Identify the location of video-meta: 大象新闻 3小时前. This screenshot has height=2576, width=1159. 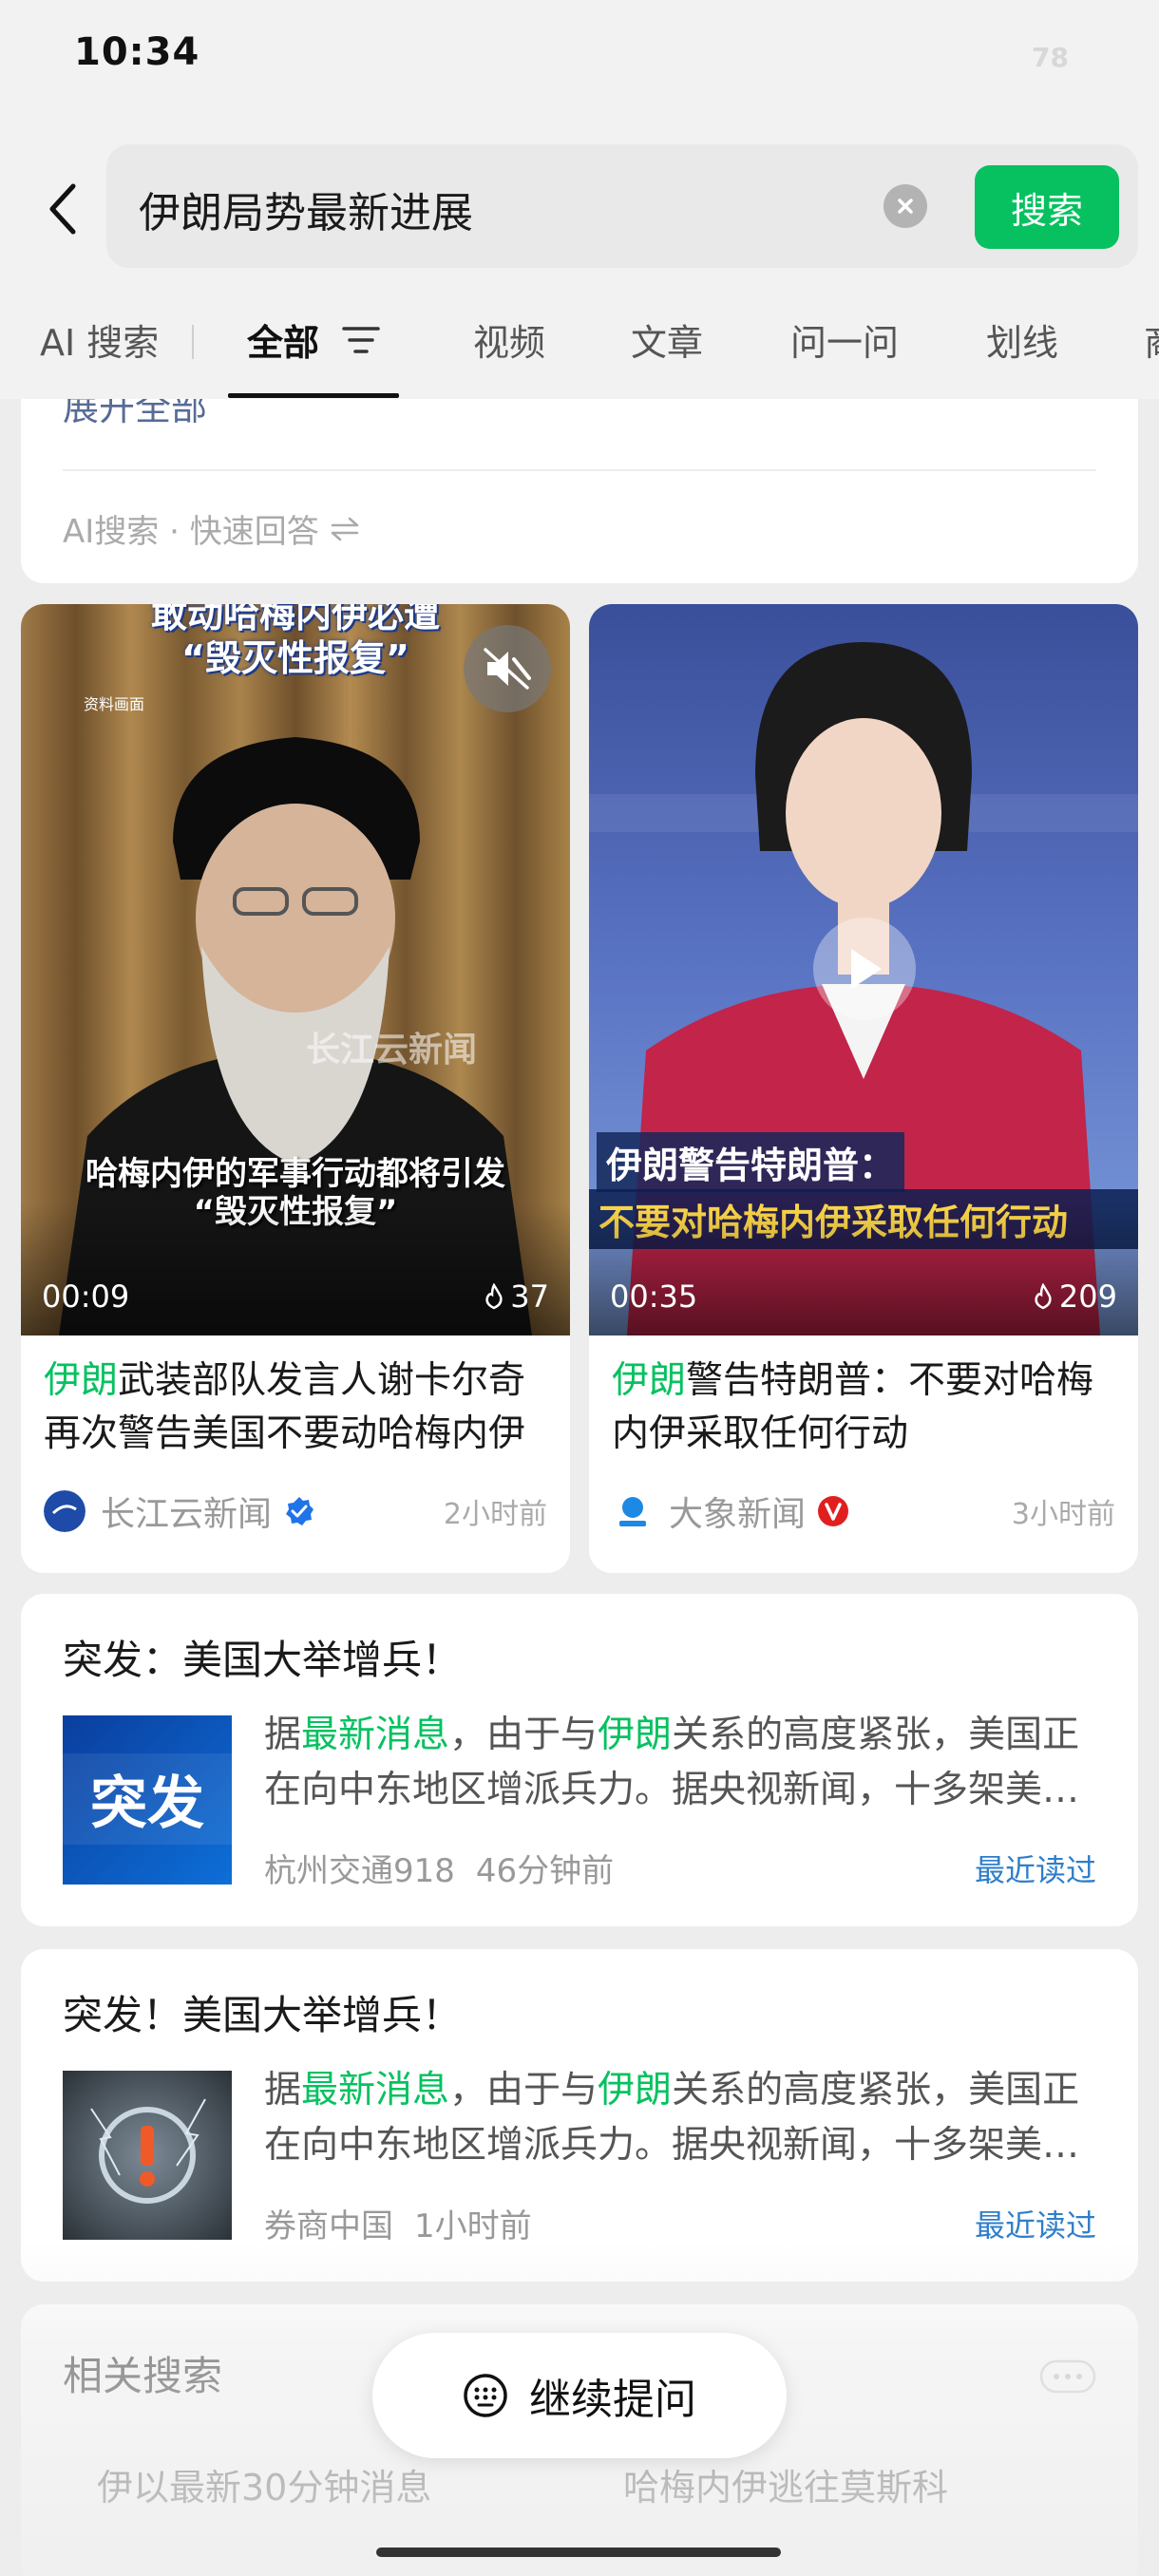
(863, 1511).